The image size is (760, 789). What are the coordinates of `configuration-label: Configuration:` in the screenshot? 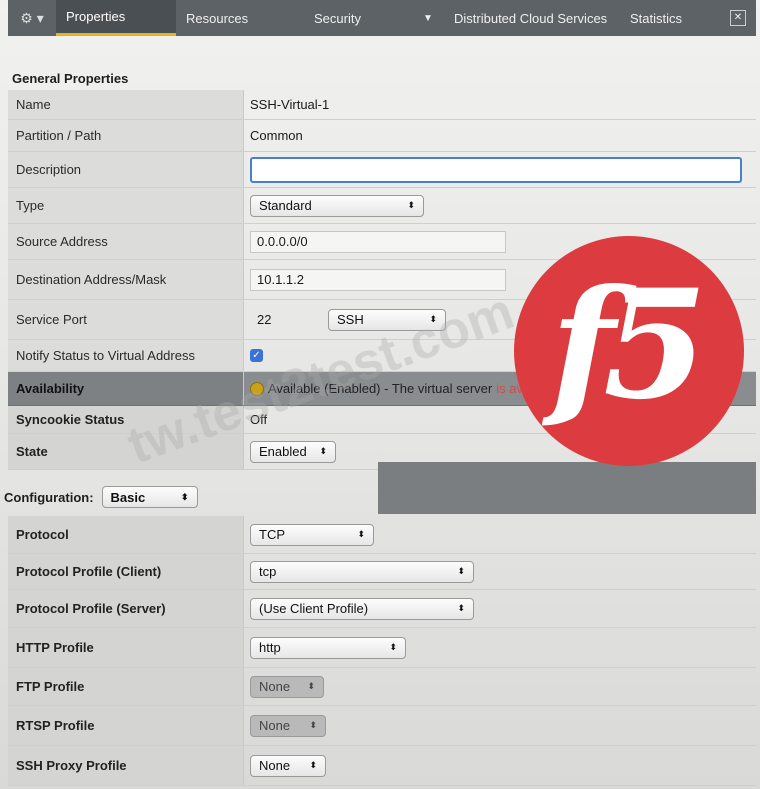 It's located at (49, 497).